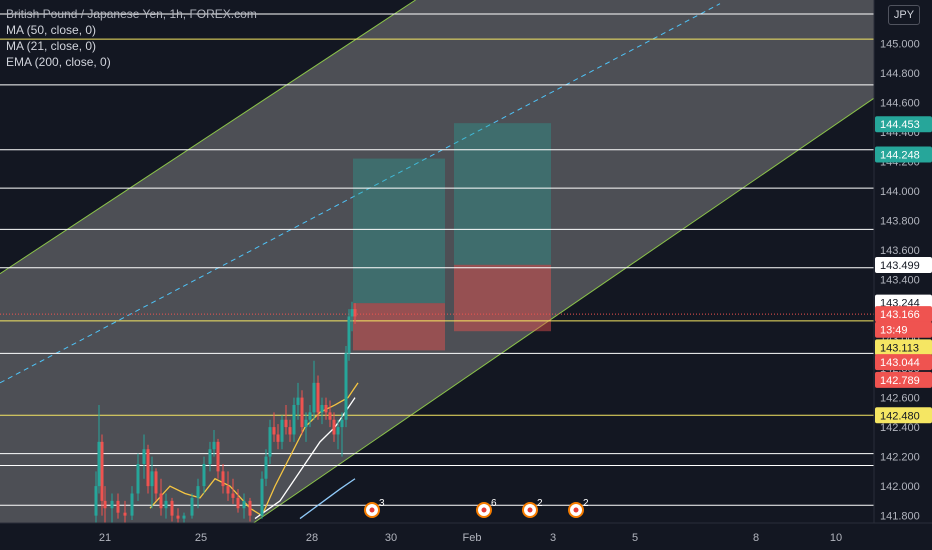  What do you see at coordinates (131, 30) in the screenshot?
I see `legend-ma50: MA (50, close, 0)` at bounding box center [131, 30].